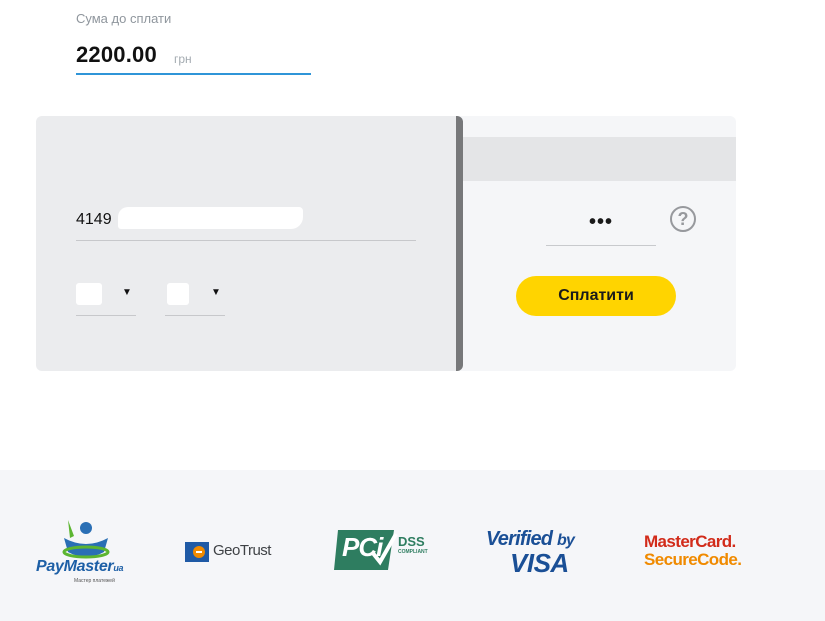 This screenshot has height=621, width=825. I want to click on expiry-year-value, so click(178, 294).